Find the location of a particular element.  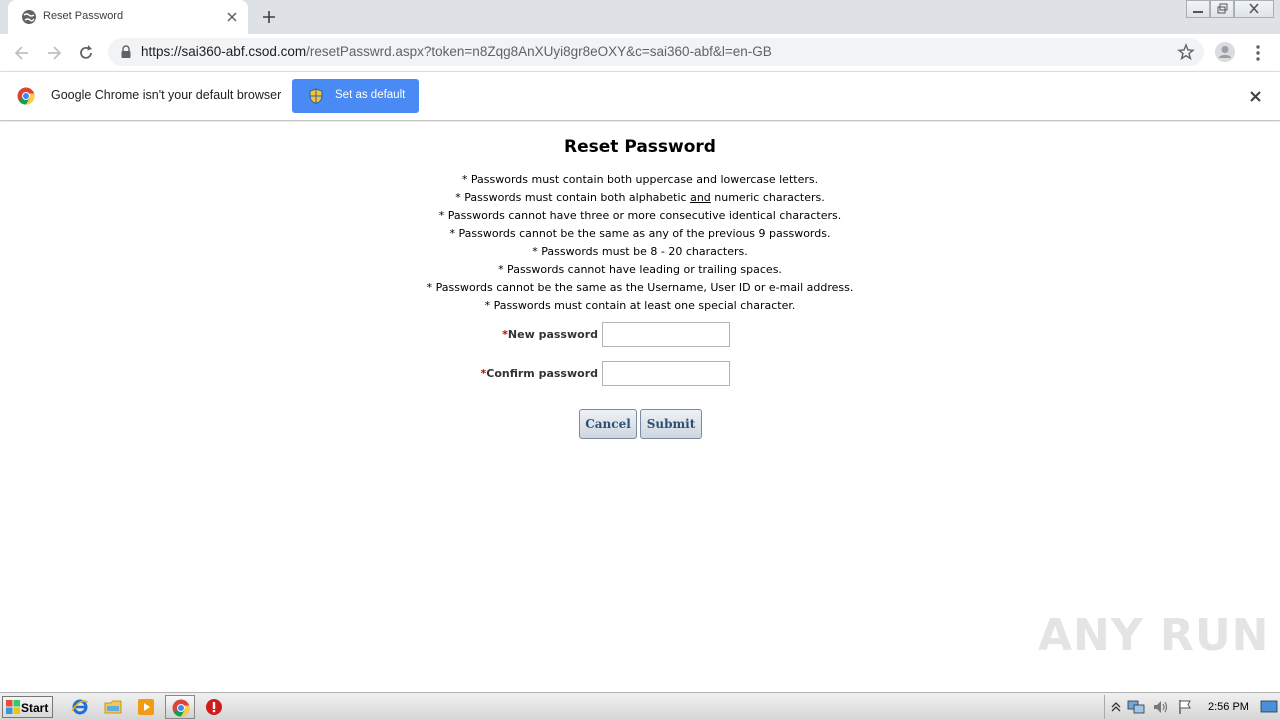

explorer-icon is located at coordinates (113, 707).